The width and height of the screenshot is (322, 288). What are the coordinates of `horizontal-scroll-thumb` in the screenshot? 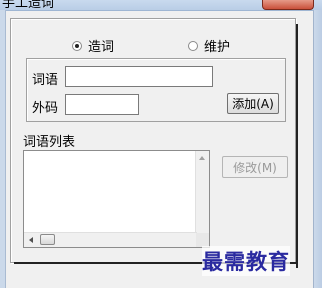 It's located at (47, 239).